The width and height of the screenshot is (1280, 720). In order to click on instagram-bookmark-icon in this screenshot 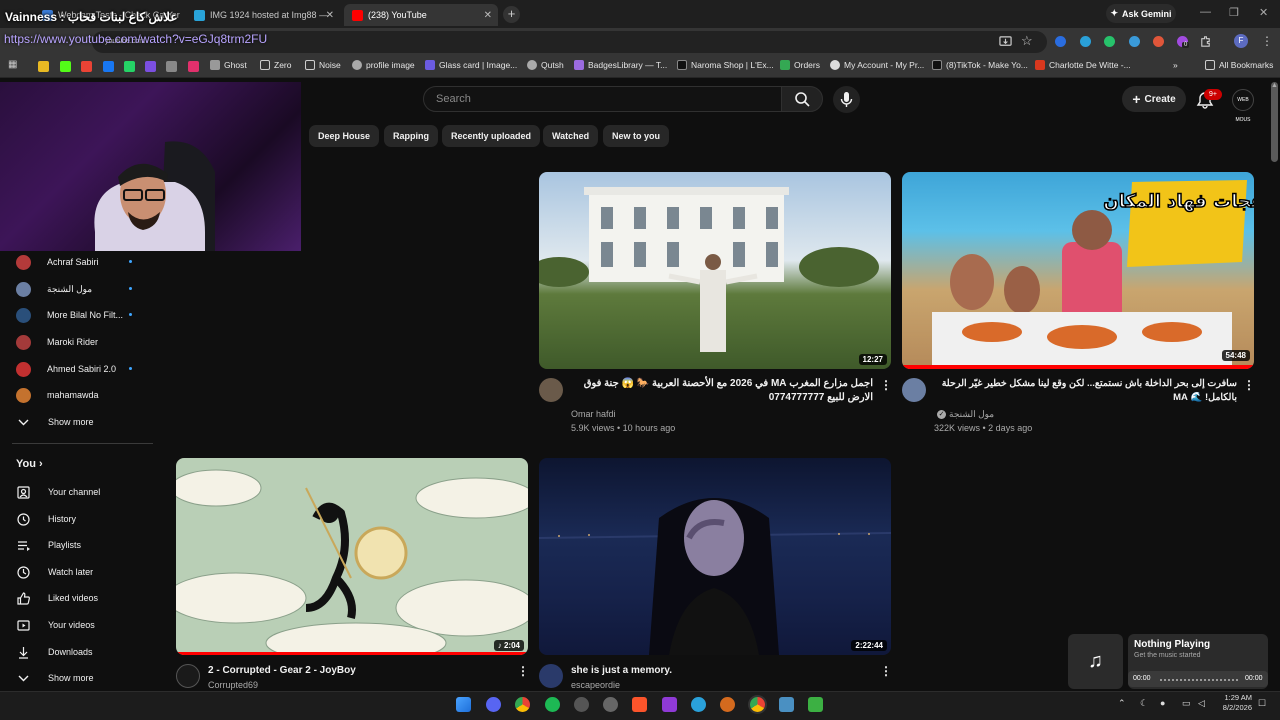, I will do `click(193, 66)`.